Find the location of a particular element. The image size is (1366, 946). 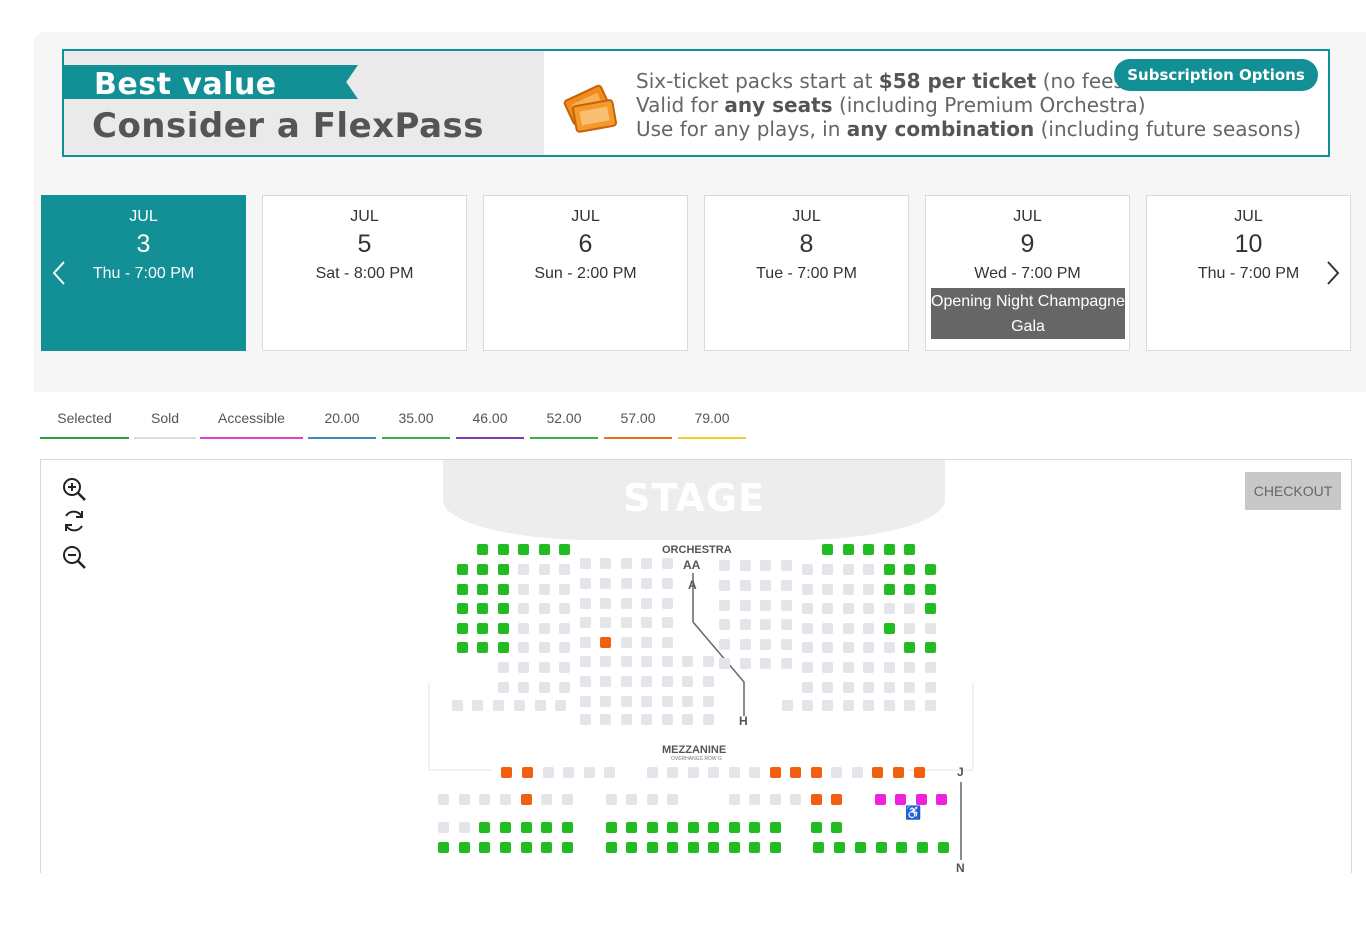

subscription-options-button: Subscription Options is located at coordinates (1216, 75).